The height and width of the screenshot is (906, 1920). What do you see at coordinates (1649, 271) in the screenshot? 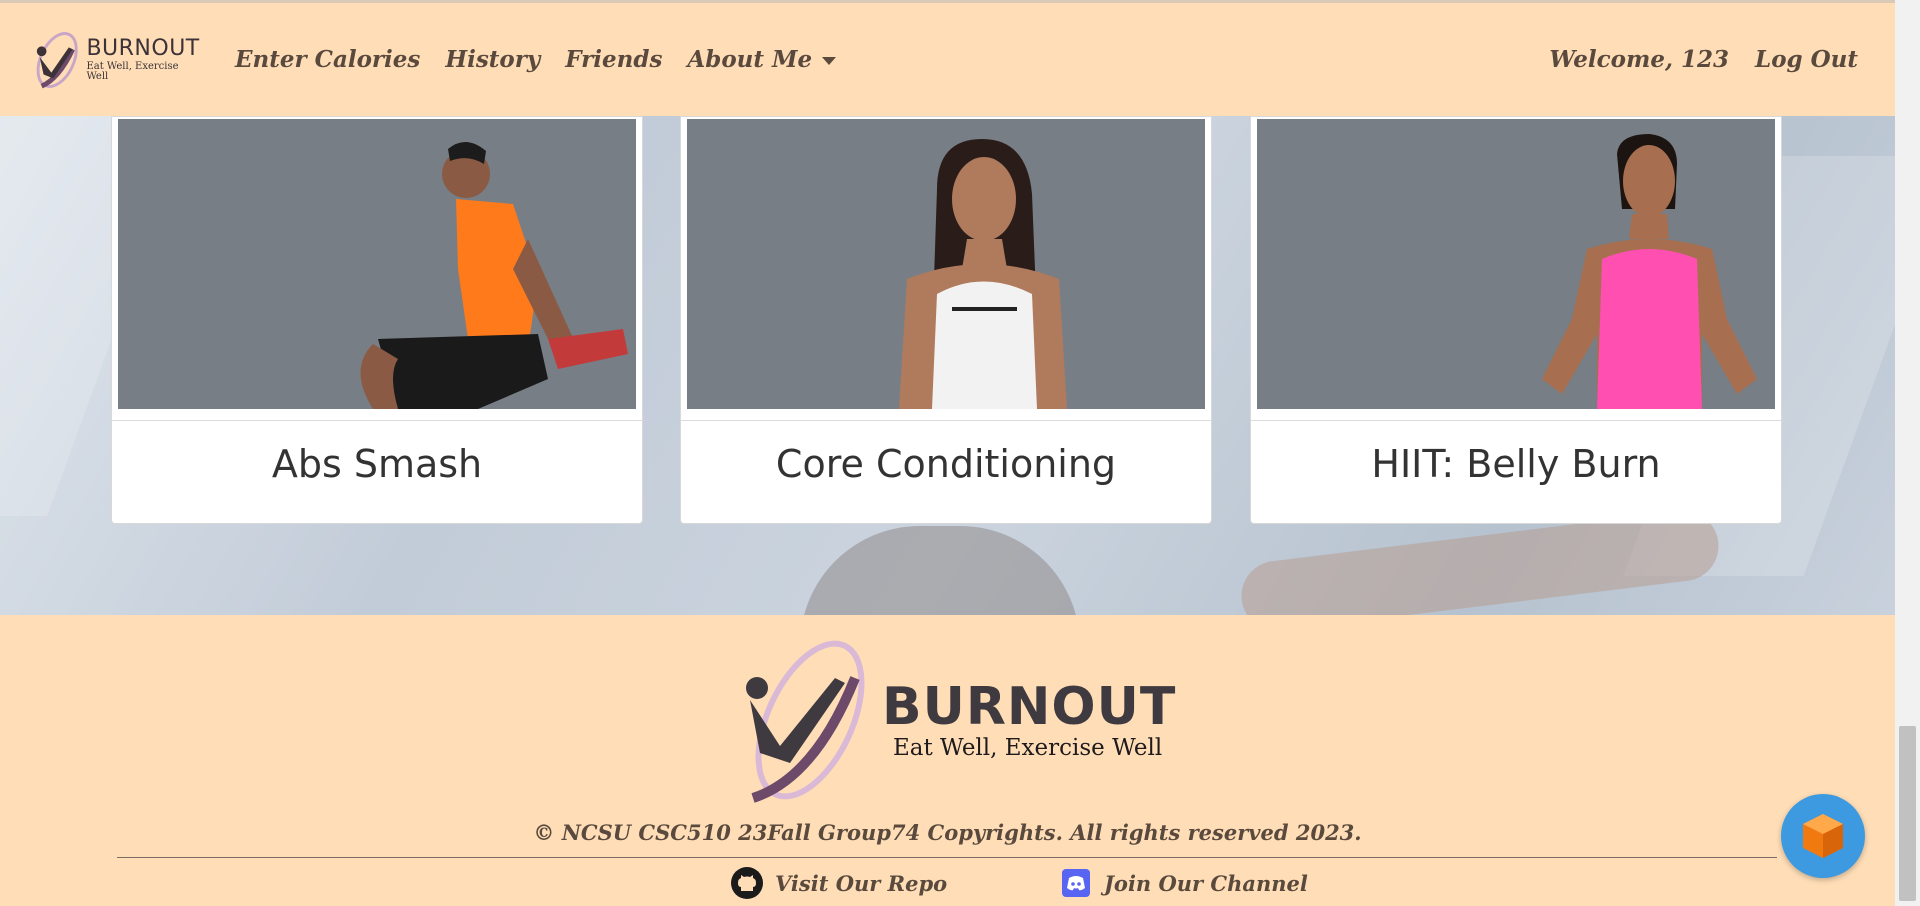
I see `woman-pink-top-image` at bounding box center [1649, 271].